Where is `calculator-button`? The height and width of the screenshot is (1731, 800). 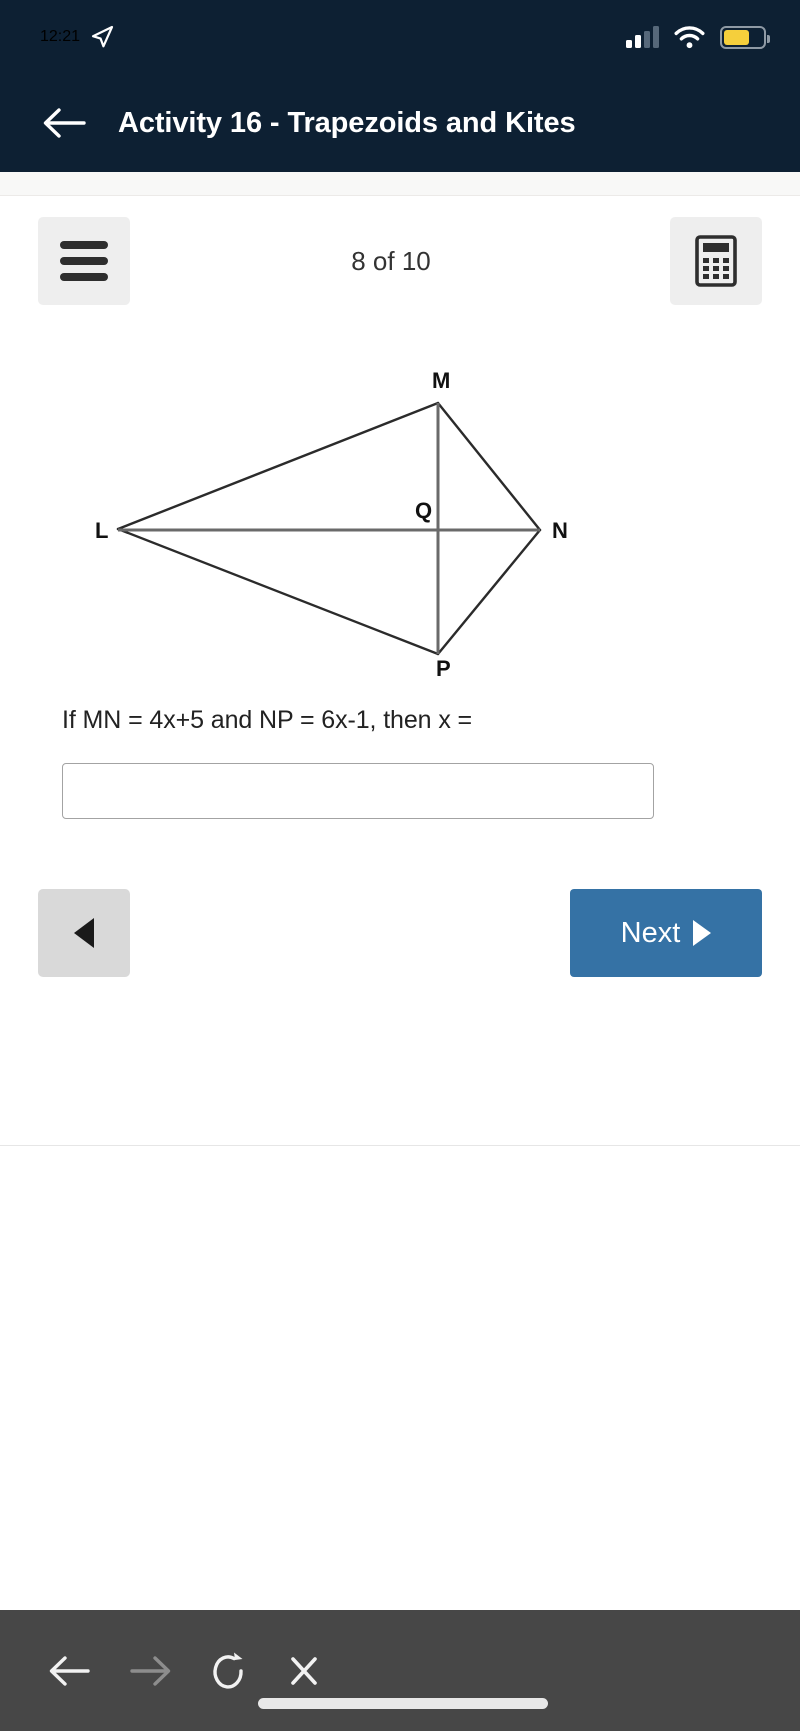 calculator-button is located at coordinates (716, 261).